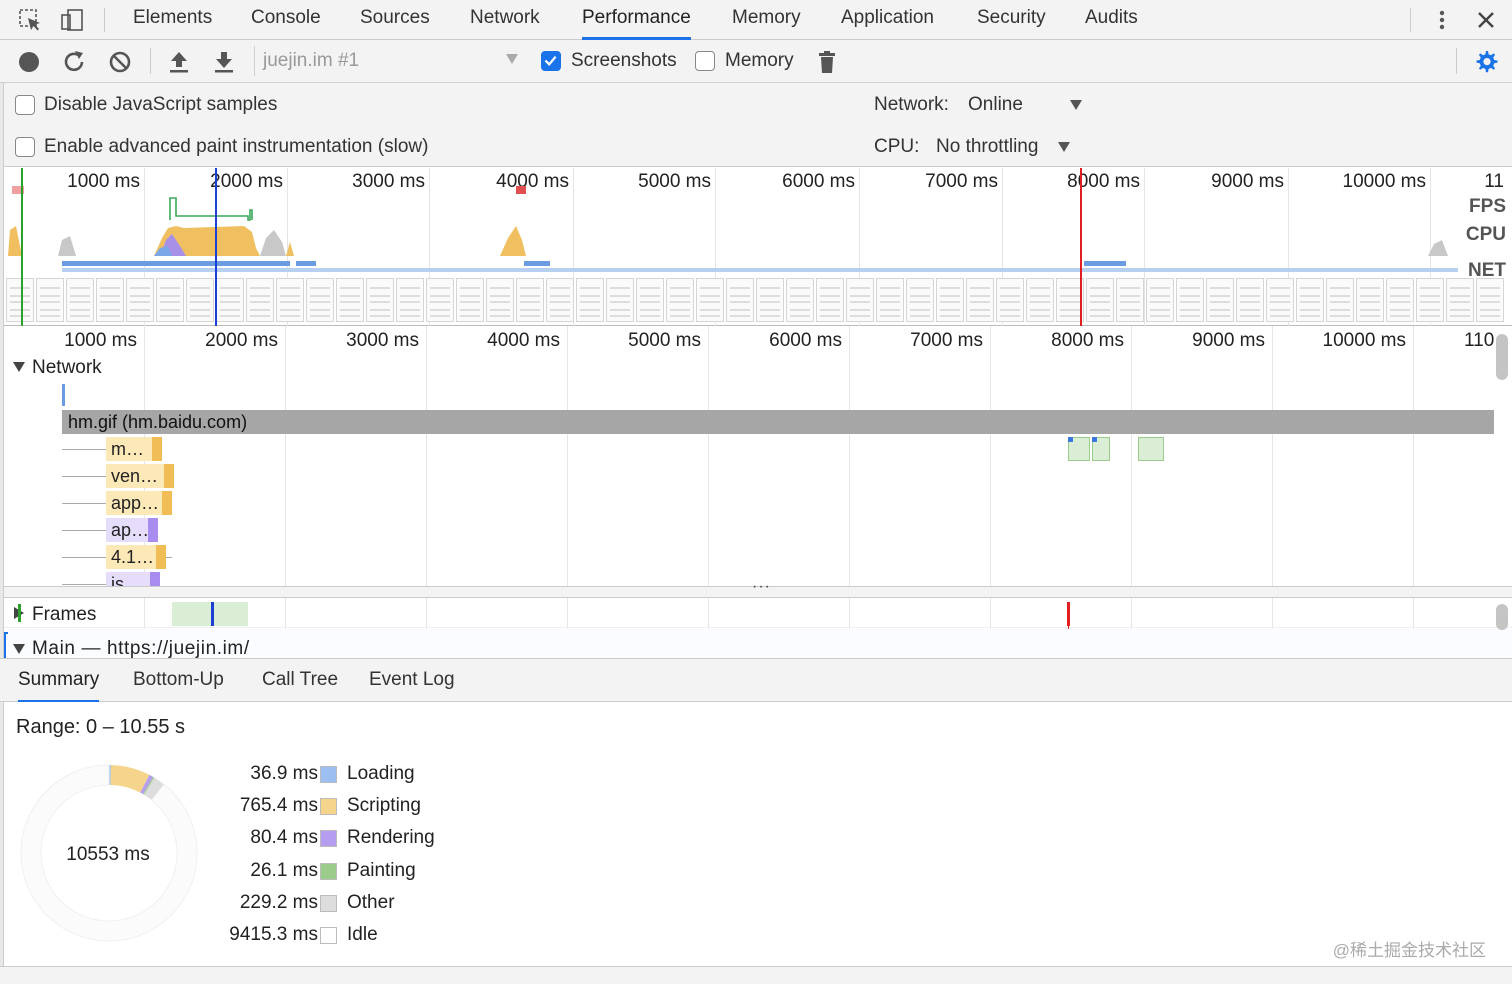  Describe the element at coordinates (412, 681) in the screenshot. I see `details-tab-event-log: Event Log` at that location.